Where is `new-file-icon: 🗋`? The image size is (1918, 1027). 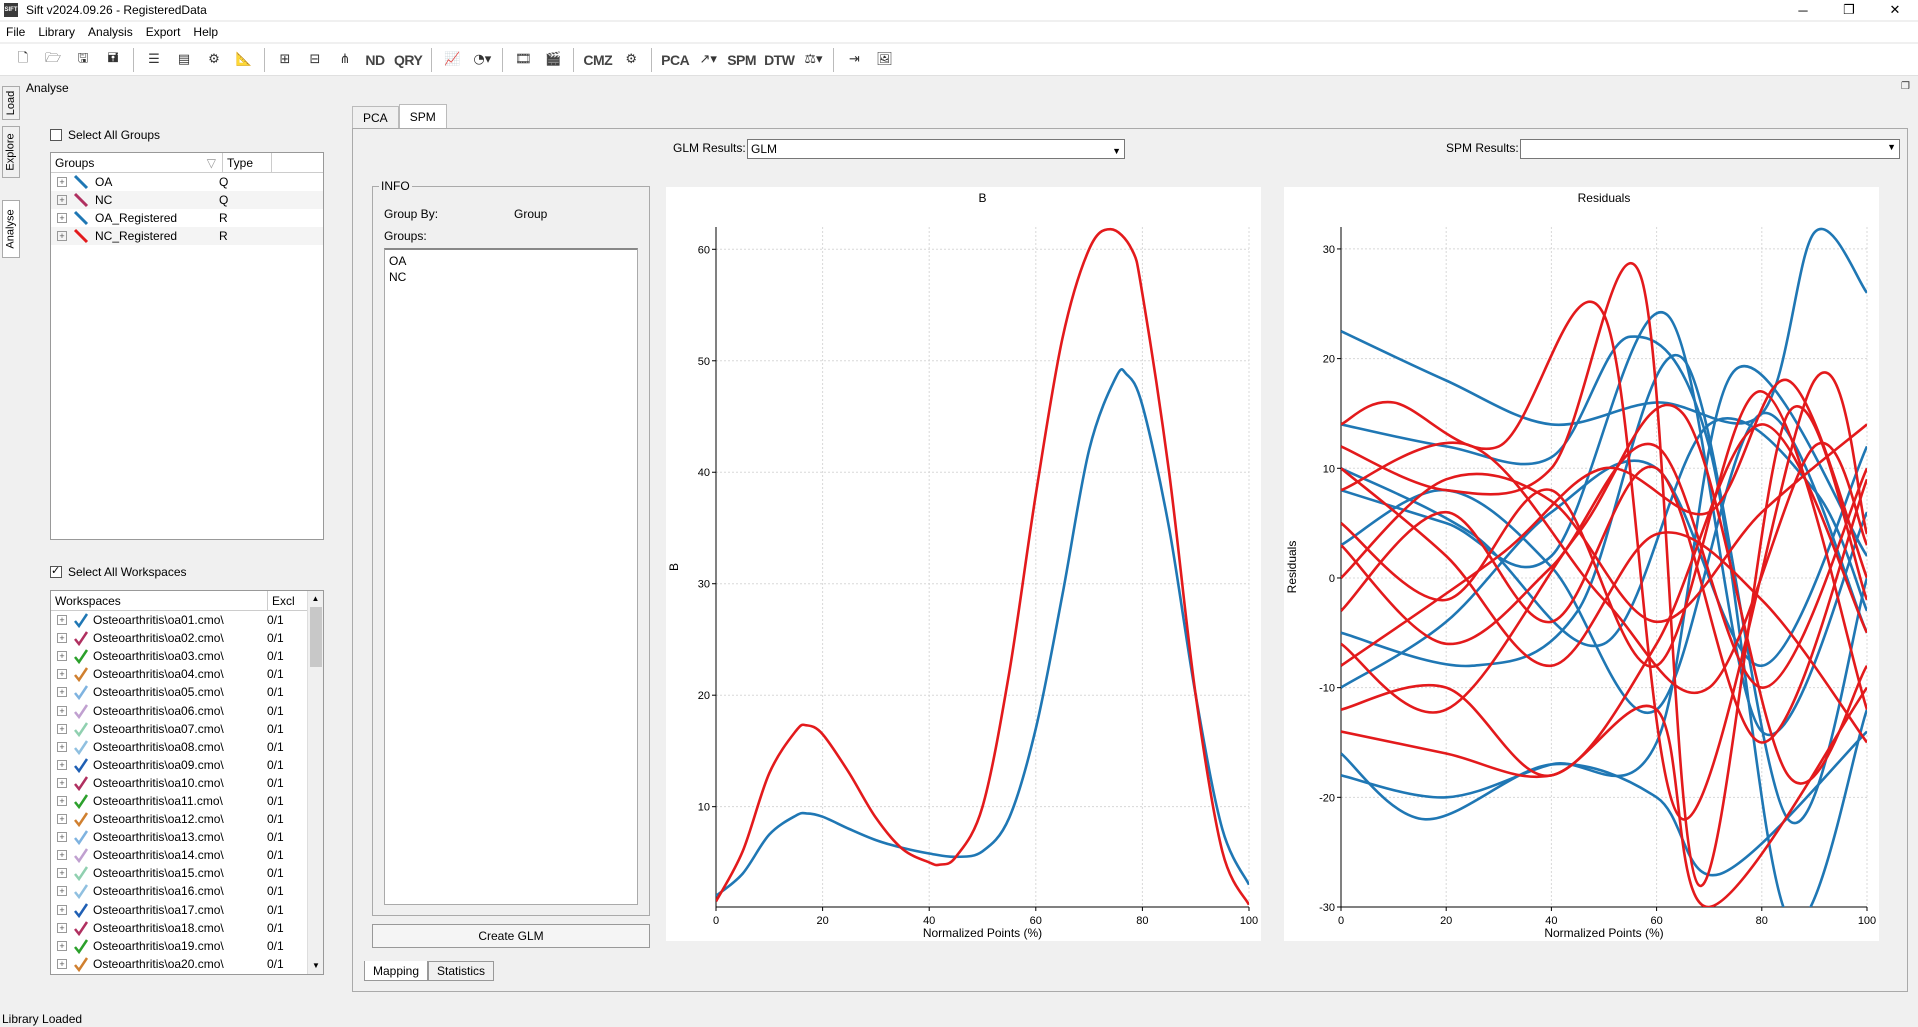
new-file-icon: 🗋 is located at coordinates (23, 60).